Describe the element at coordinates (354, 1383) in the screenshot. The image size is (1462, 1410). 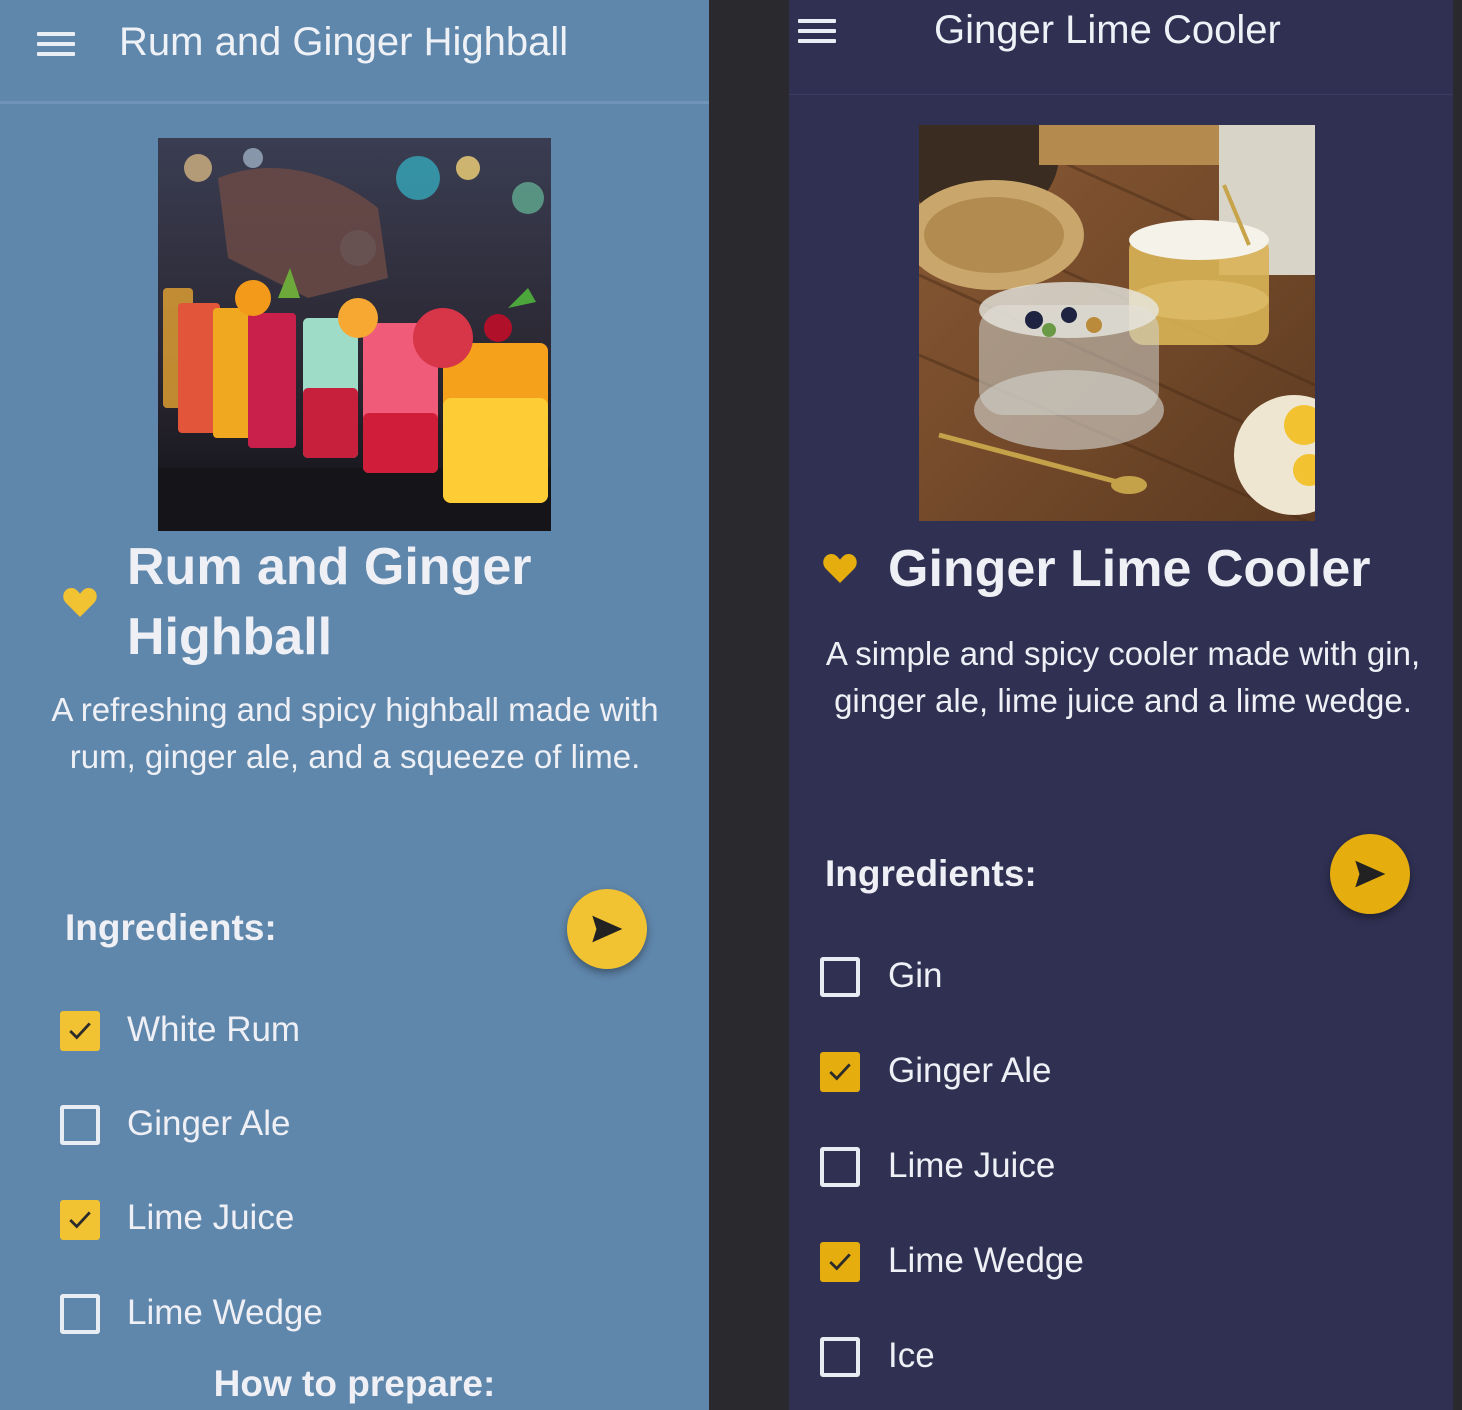
I see `prepare-heading: How to prepare:` at that location.